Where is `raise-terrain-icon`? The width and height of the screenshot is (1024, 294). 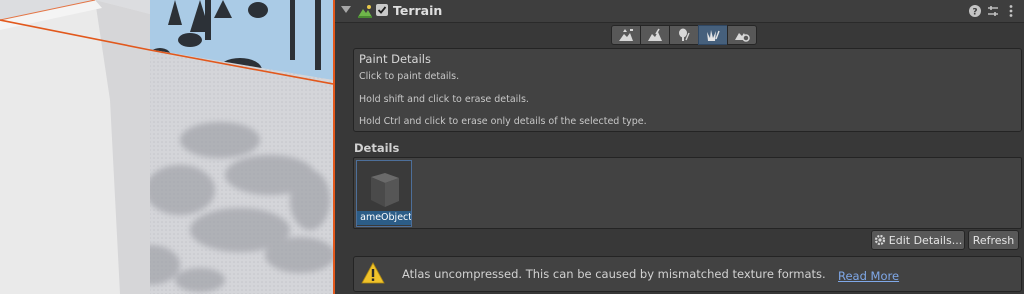 raise-terrain-icon is located at coordinates (626, 35).